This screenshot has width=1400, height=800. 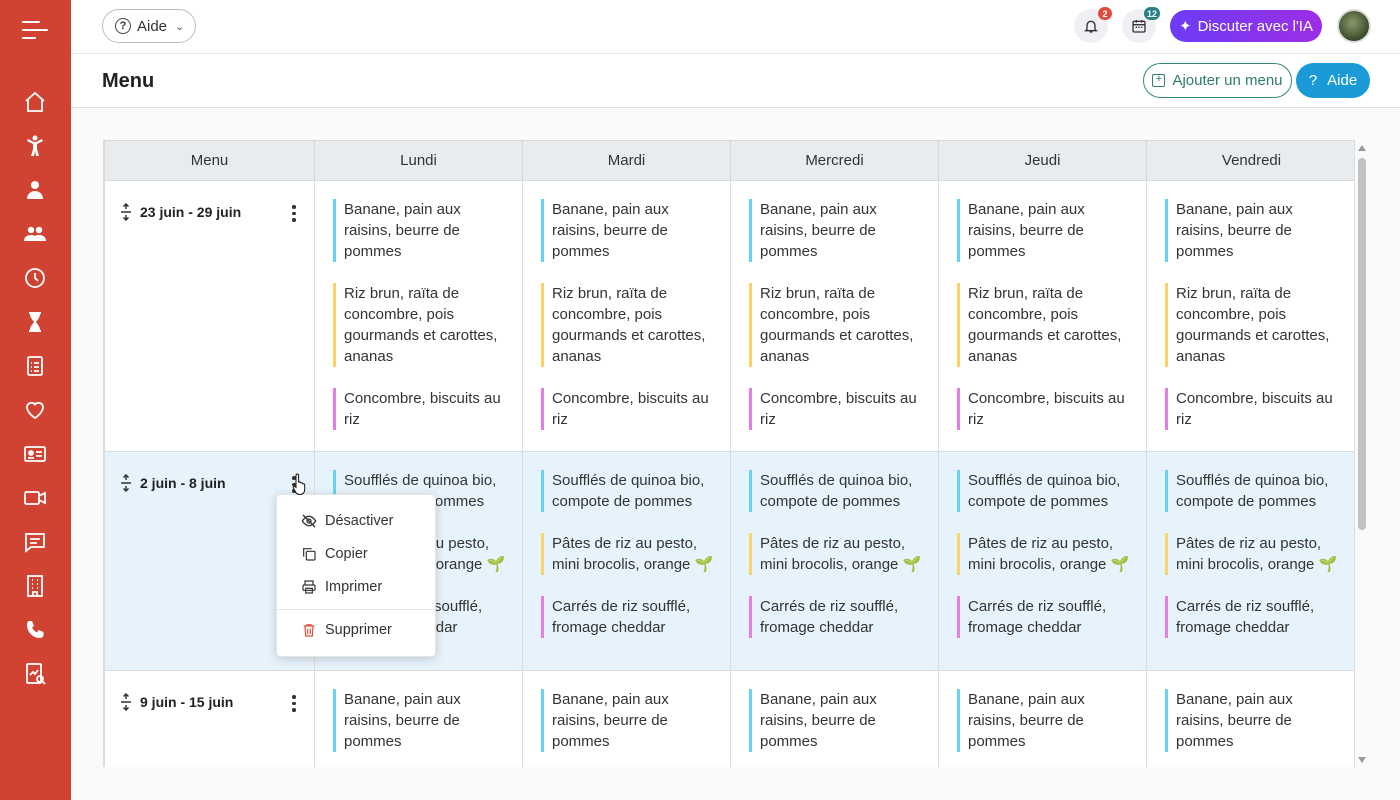 I want to click on trash-icon, so click(x=309, y=630).